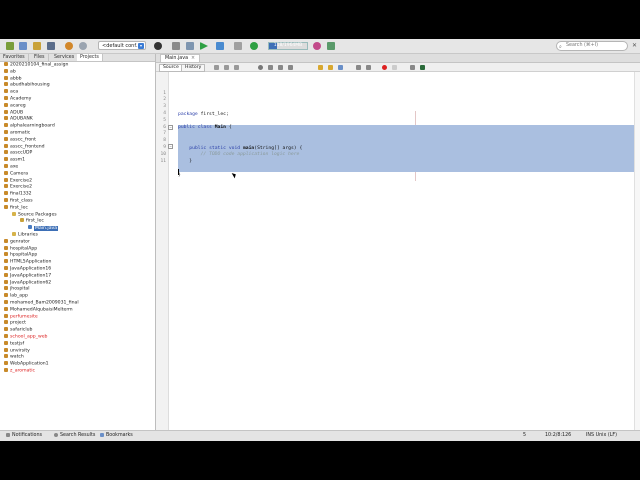  Describe the element at coordinates (280, 67) in the screenshot. I see `find-next-icon` at that location.